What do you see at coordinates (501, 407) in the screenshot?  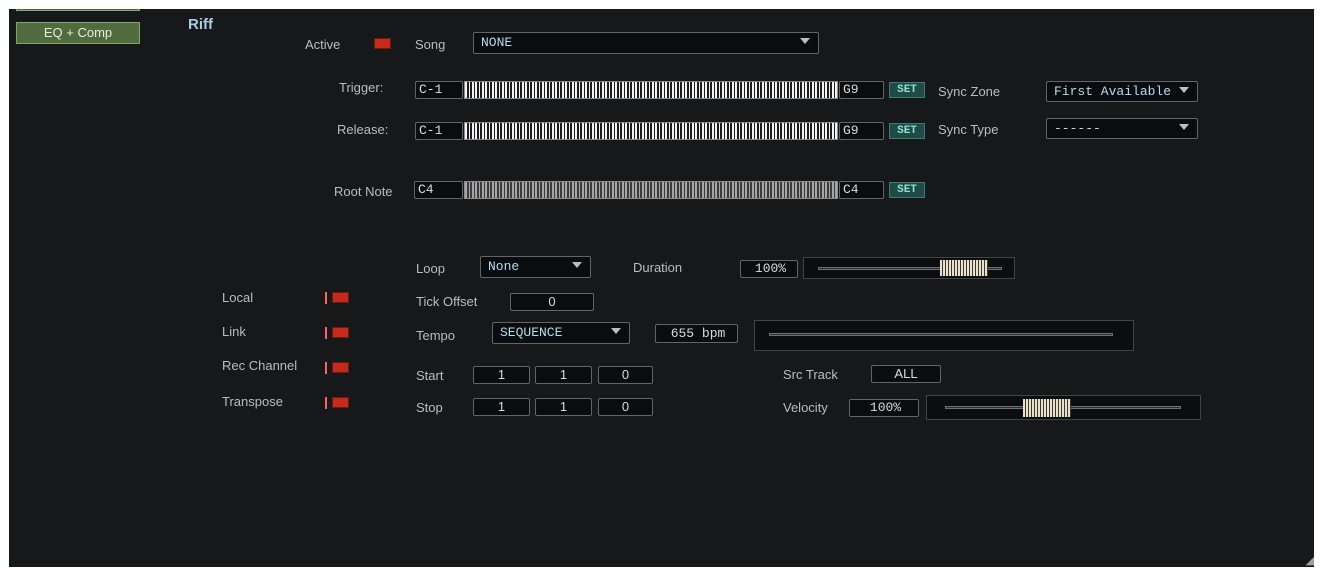 I see `stop-bar-field: 1` at bounding box center [501, 407].